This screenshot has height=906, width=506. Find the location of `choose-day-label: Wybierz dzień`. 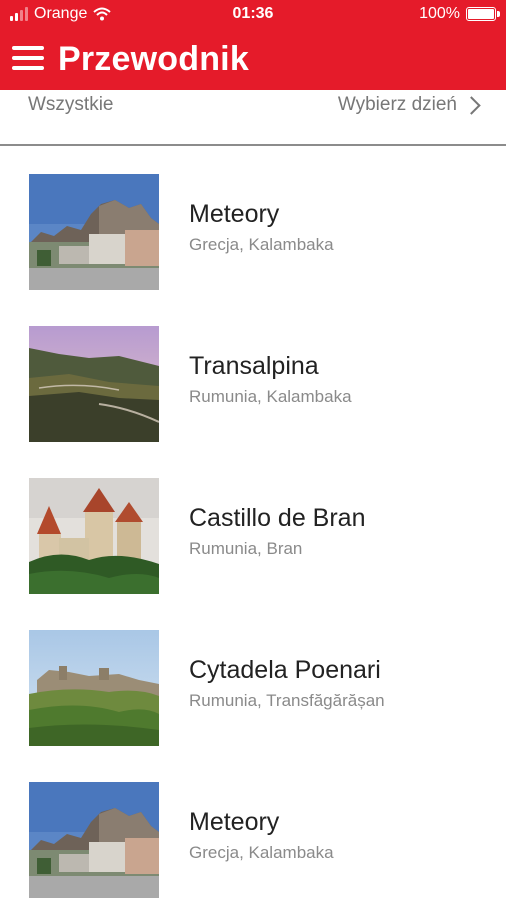

choose-day-label: Wybierz dzień is located at coordinates (397, 104).